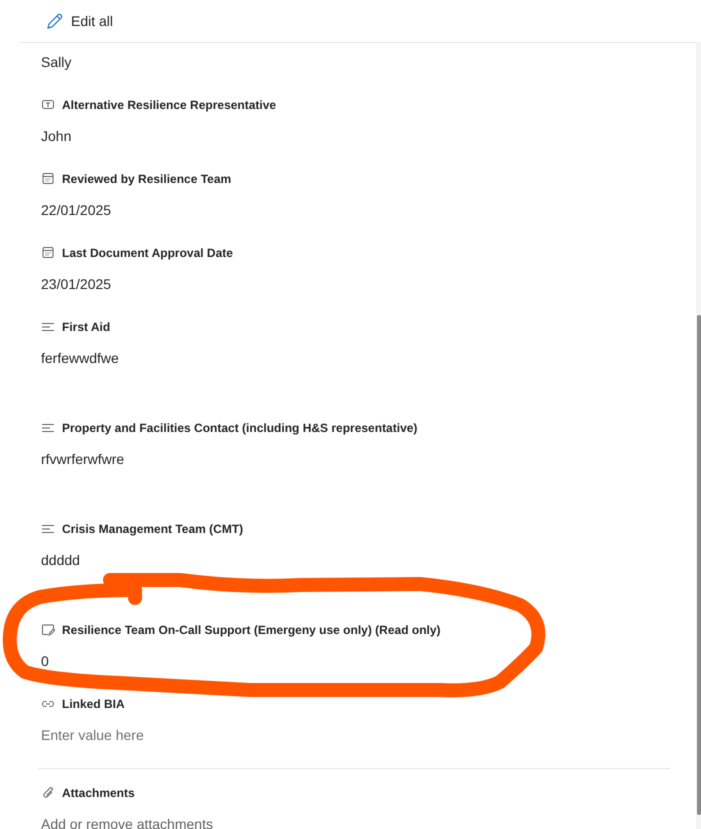  Describe the element at coordinates (93, 704) in the screenshot. I see `field-label: Linked BIA` at that location.